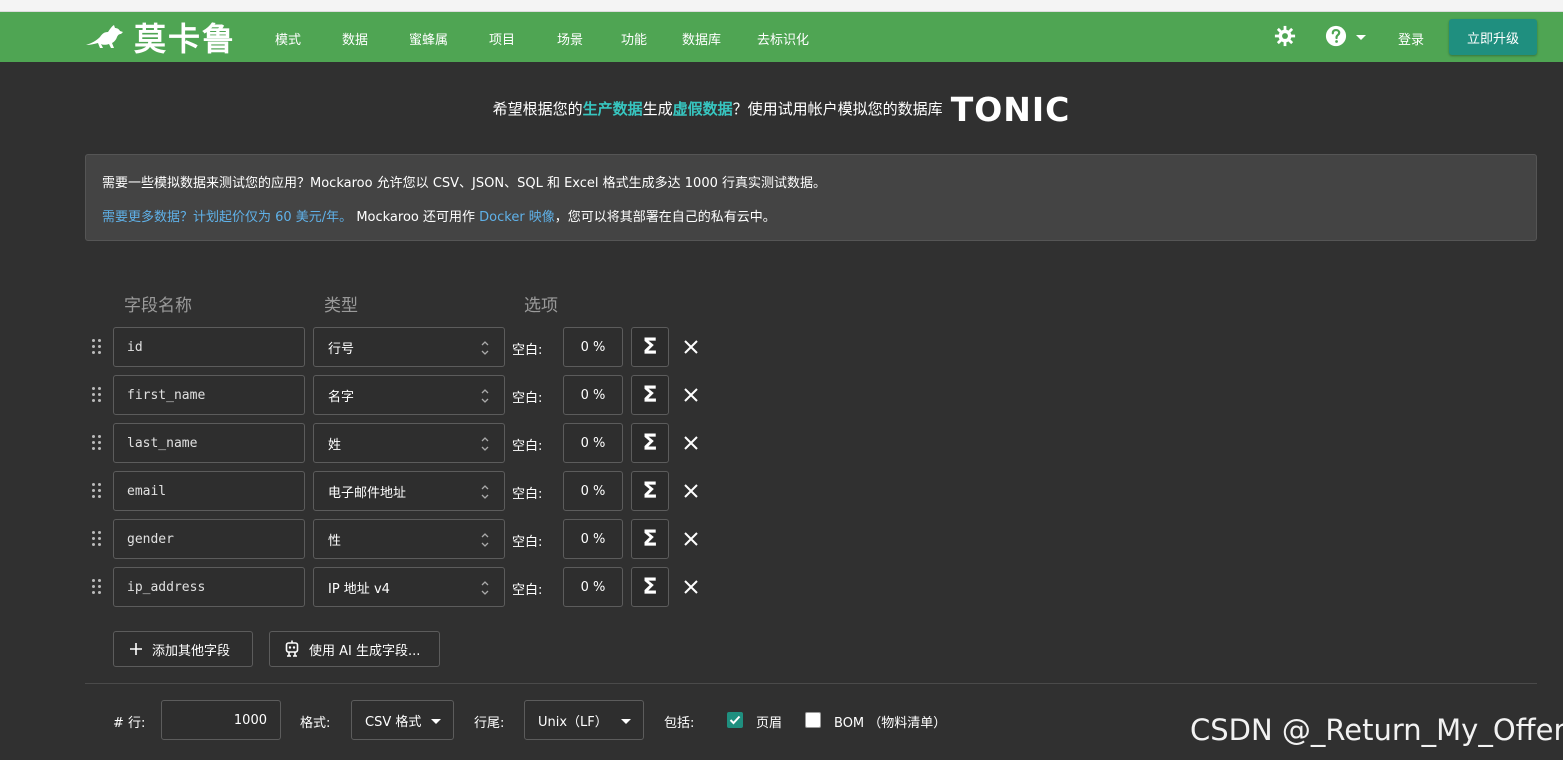  Describe the element at coordinates (517, 217) in the screenshot. I see `docker-link: Docker 映像` at that location.